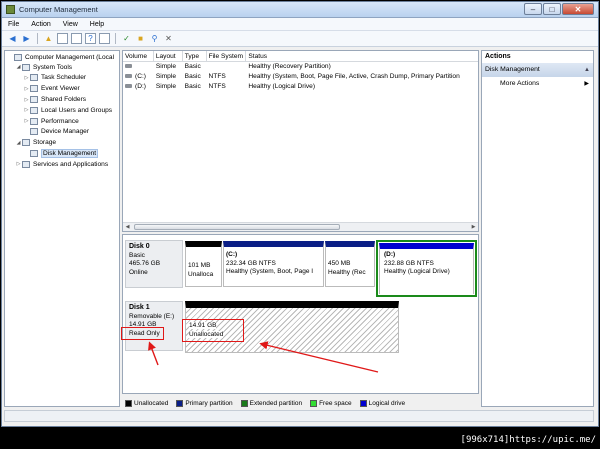  I want to click on annotation-arrows, so click(263, 357).